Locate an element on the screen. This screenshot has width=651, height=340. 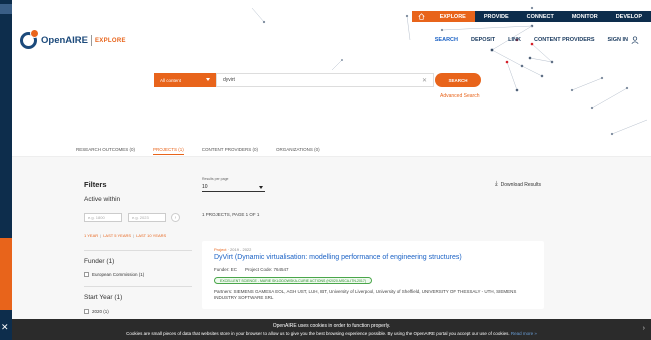
results-per-page-value: 10 is located at coordinates (205, 187).